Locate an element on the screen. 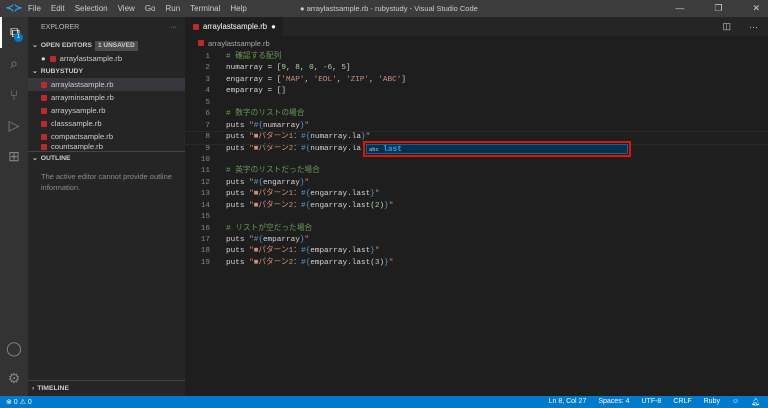 This screenshot has width=768, height=408. code-token: 'EOL' is located at coordinates (325, 79).